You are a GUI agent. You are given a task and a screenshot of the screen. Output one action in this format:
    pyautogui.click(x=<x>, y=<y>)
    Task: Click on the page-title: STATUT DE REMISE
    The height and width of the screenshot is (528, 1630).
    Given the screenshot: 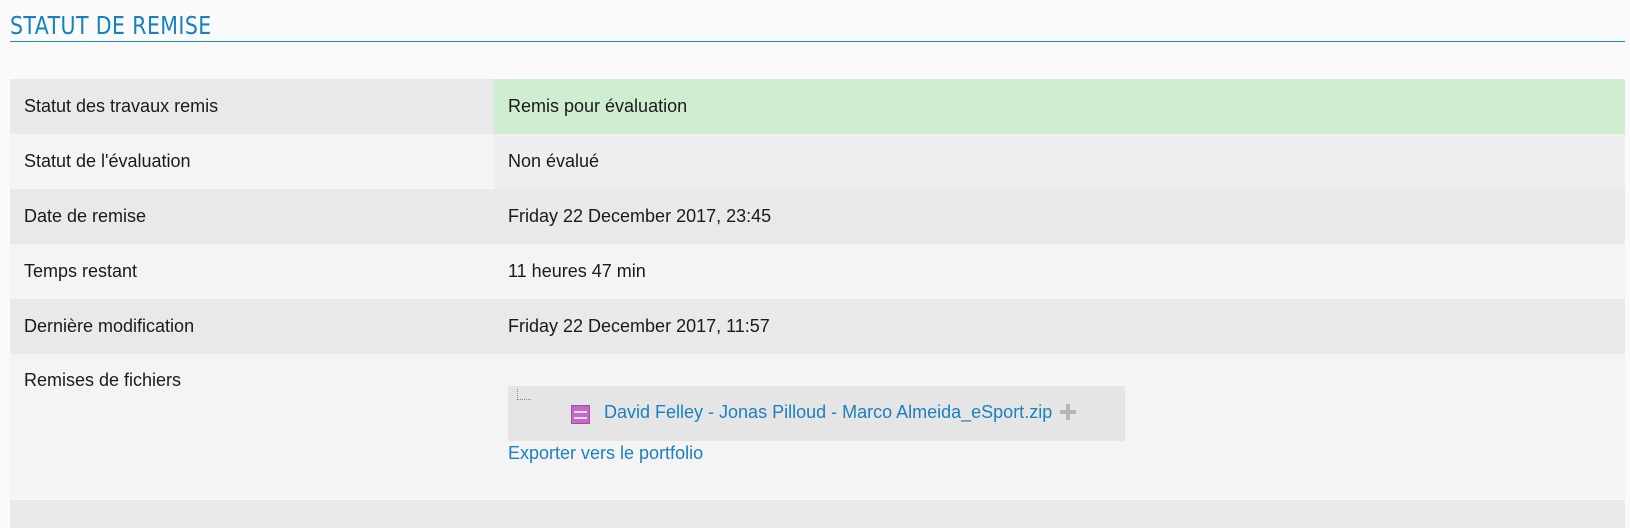 What is the action you would take?
    pyautogui.click(x=111, y=25)
    